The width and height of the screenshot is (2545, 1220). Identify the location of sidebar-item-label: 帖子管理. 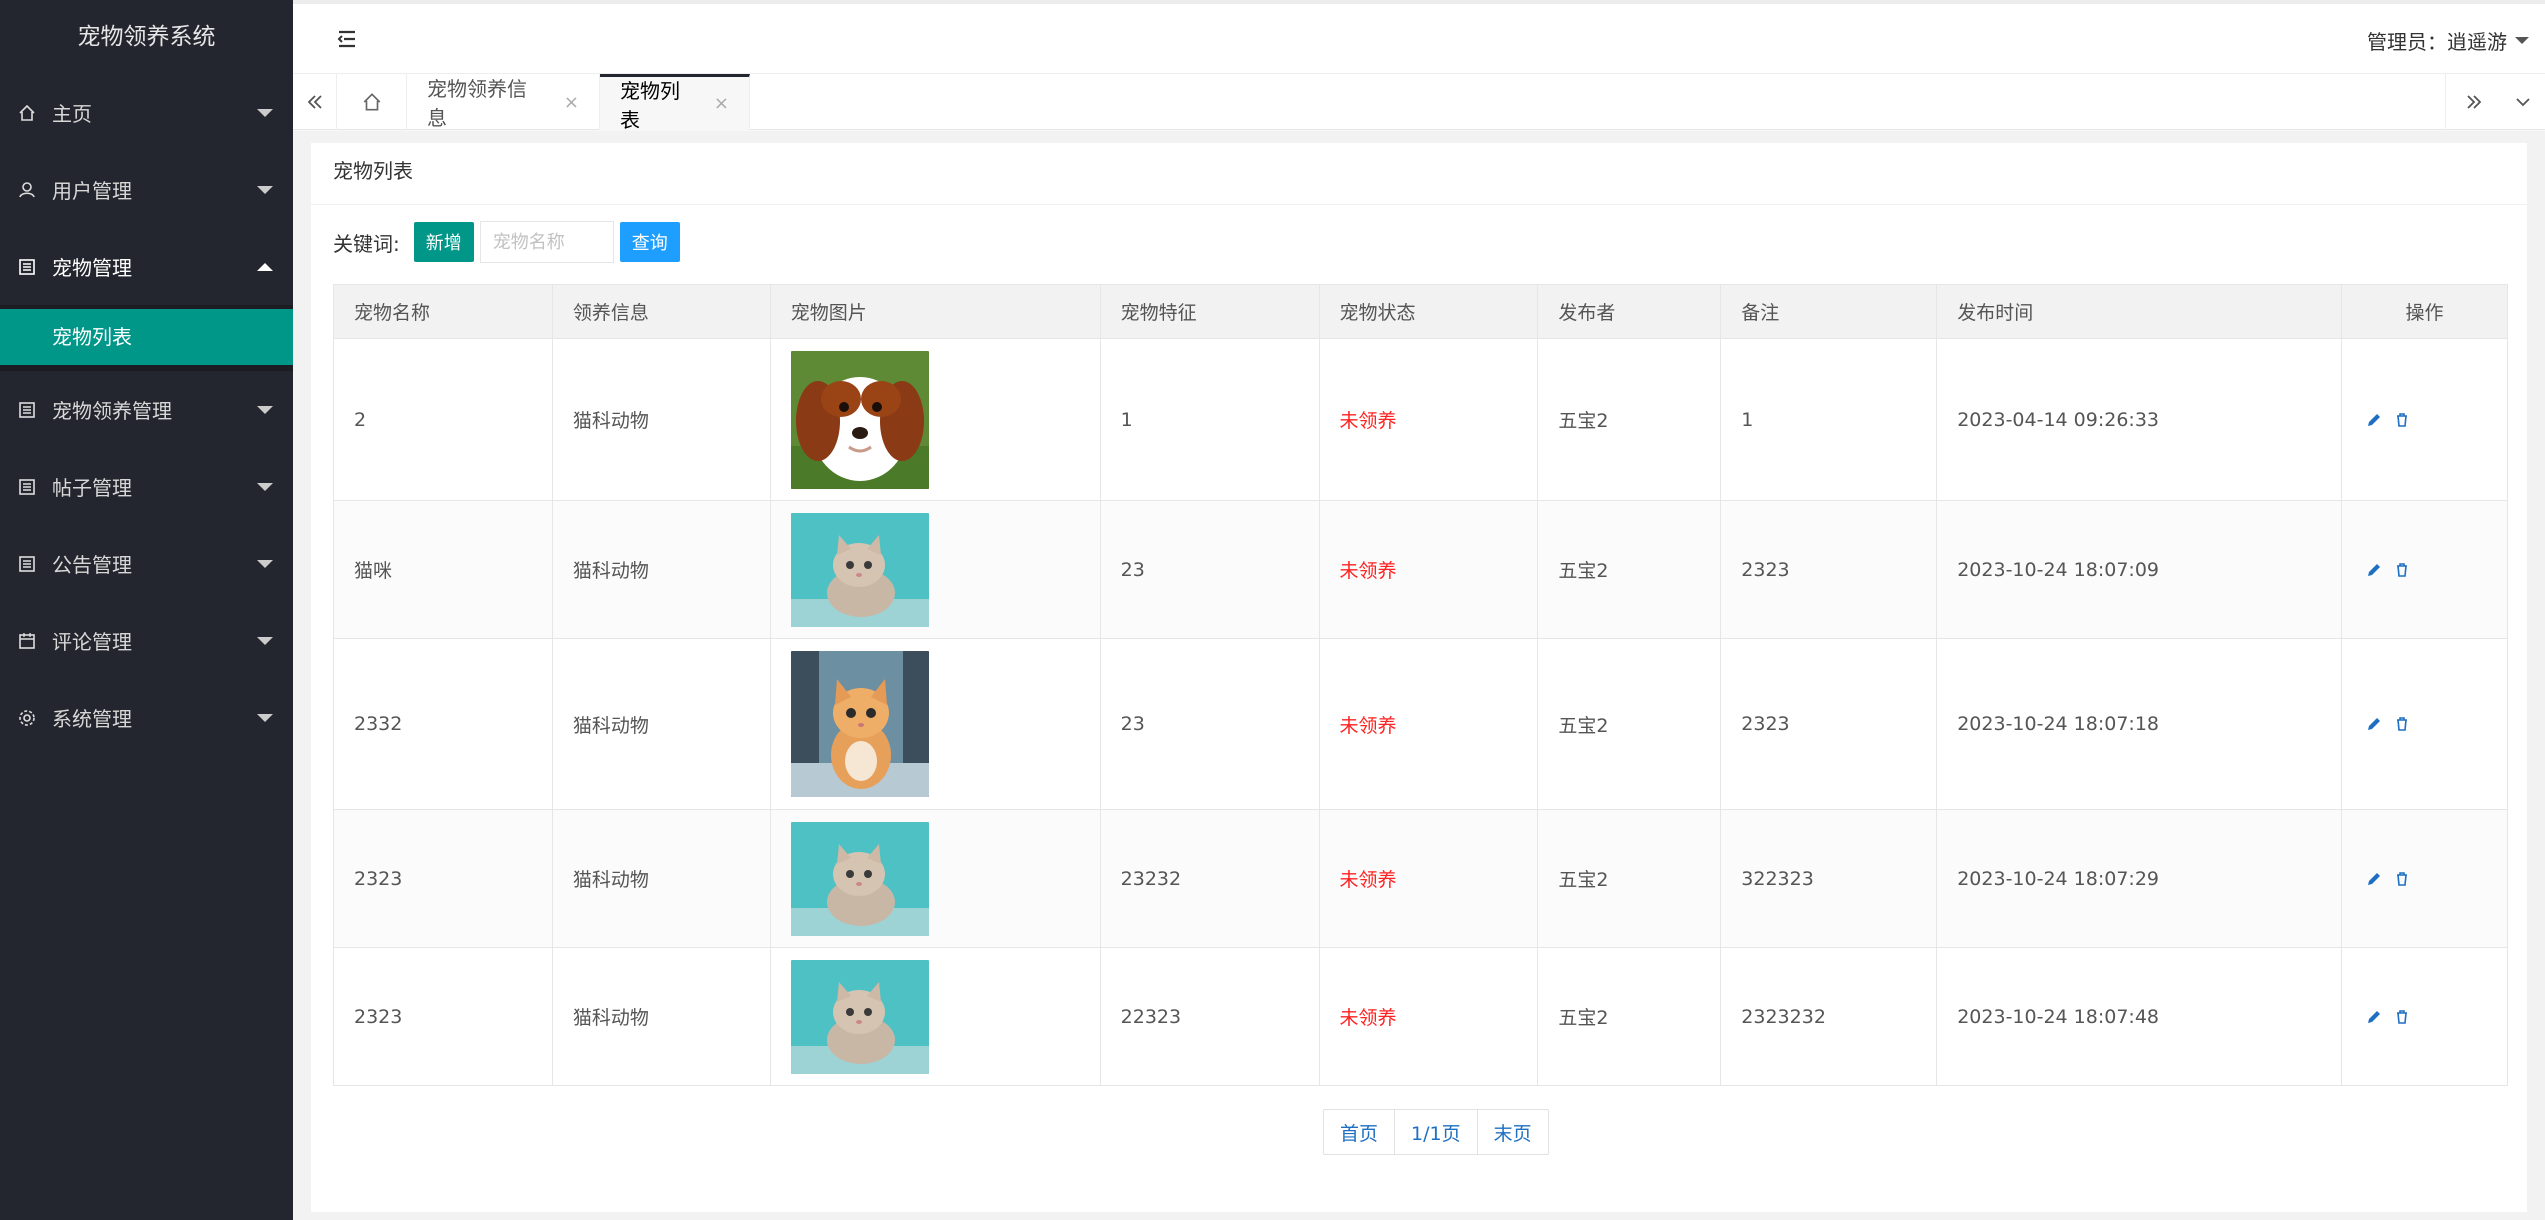
(92, 488).